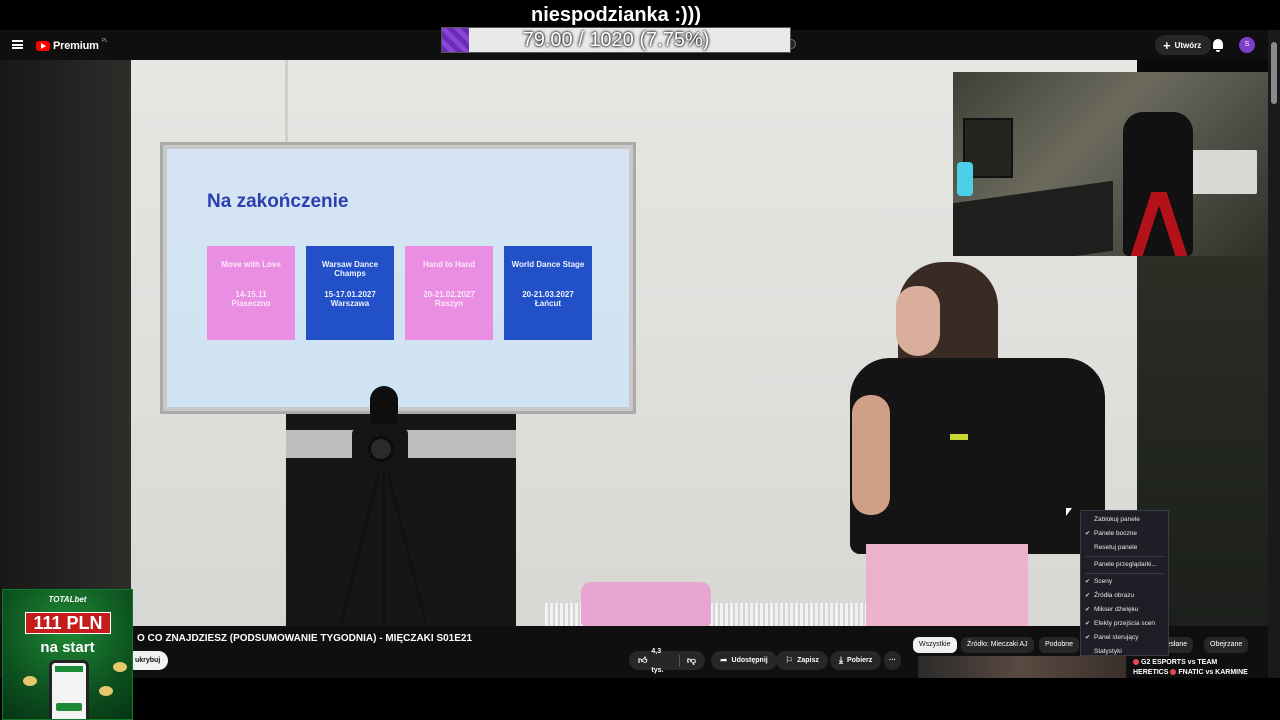 The image size is (1280, 720). I want to click on chip-related: Podobne, so click(1059, 645).